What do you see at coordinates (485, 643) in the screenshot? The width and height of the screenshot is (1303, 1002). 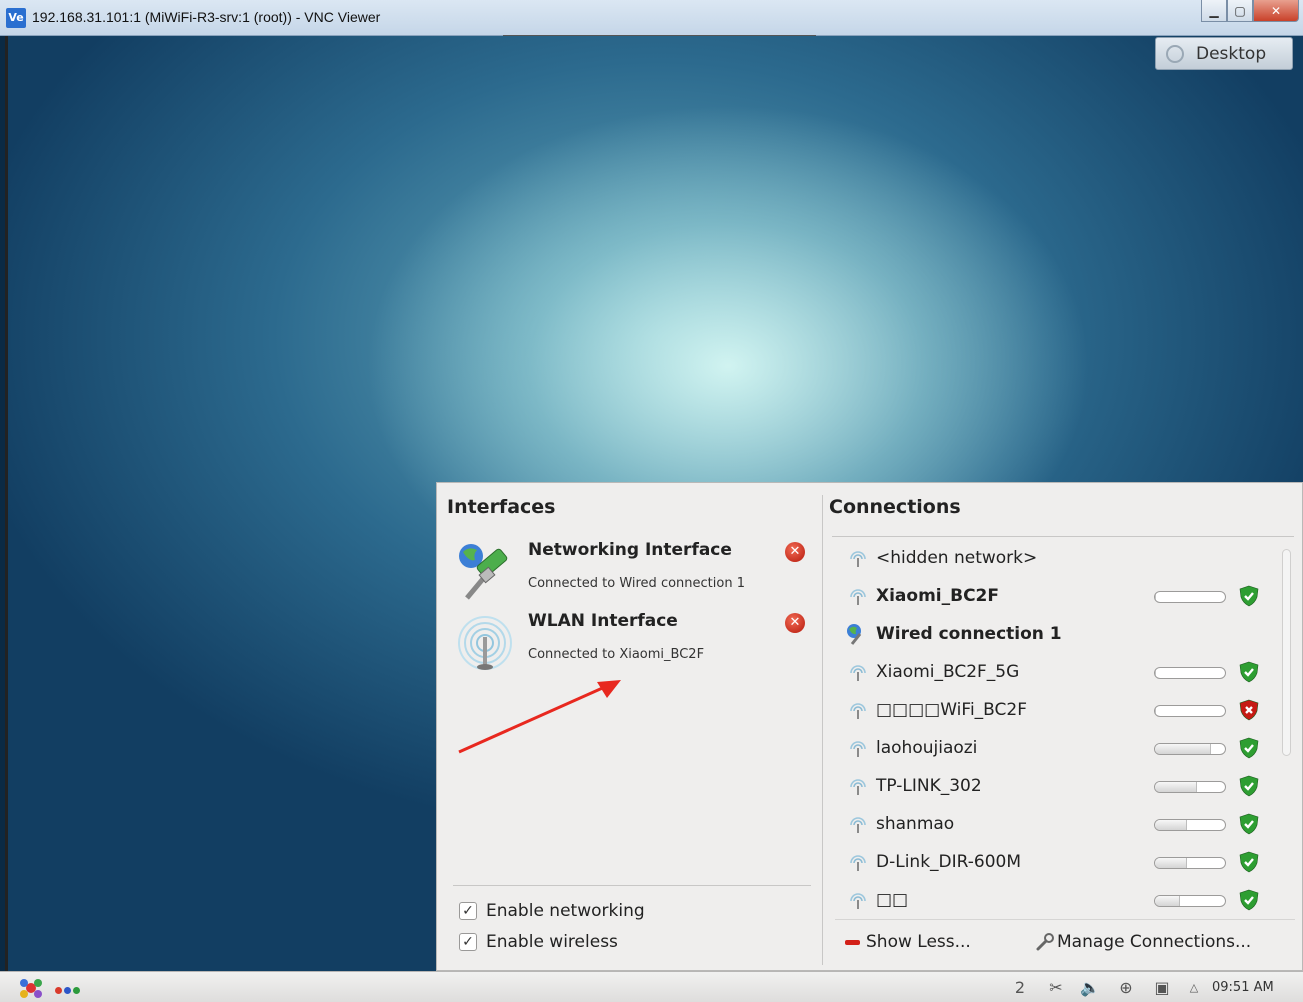 I see `wireless-antenna-icon` at bounding box center [485, 643].